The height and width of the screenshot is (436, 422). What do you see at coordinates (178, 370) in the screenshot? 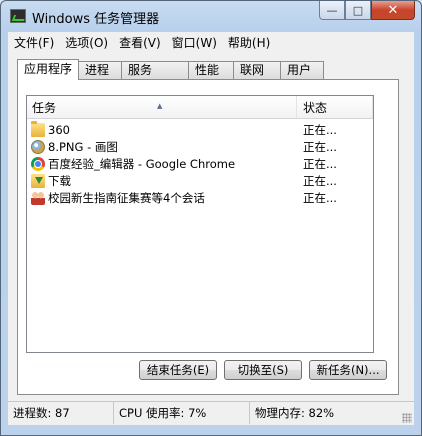
I see `end-task-button: 结束任务(E)` at bounding box center [178, 370].